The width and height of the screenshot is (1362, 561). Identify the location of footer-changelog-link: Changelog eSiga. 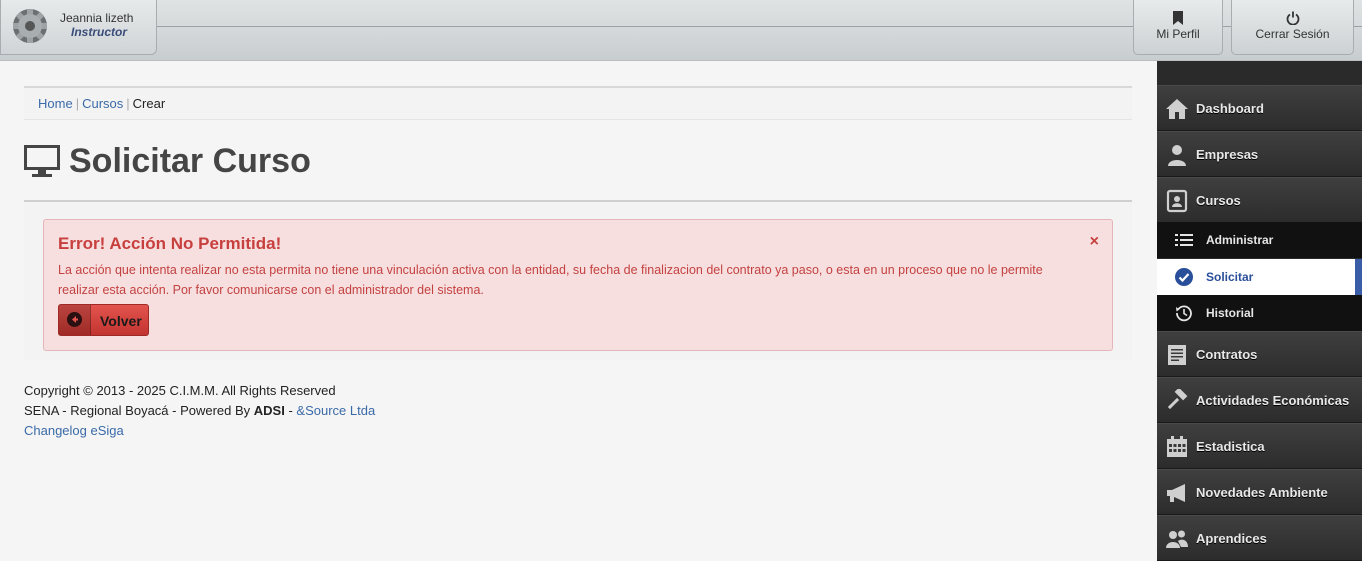
(74, 430).